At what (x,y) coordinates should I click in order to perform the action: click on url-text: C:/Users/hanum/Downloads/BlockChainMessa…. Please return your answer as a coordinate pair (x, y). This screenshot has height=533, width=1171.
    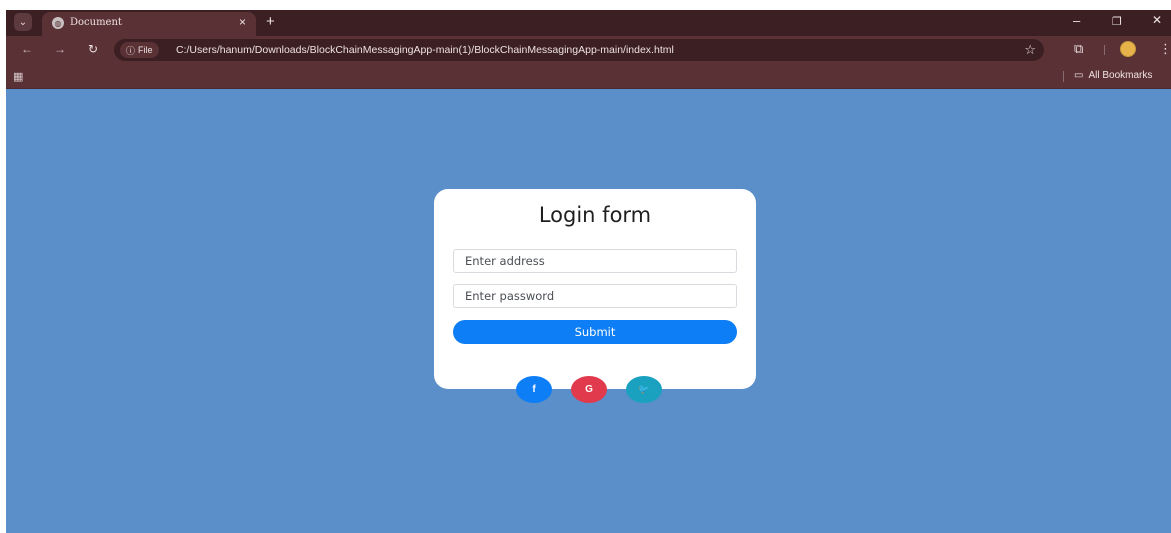
    Looking at the image, I should click on (425, 50).